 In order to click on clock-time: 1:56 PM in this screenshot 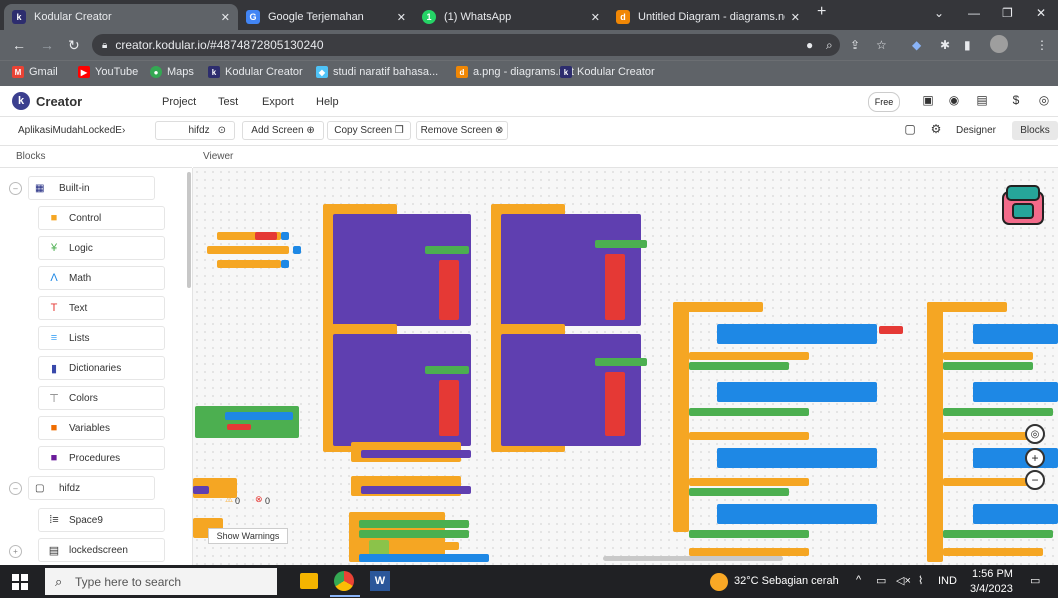, I will do `click(992, 574)`.